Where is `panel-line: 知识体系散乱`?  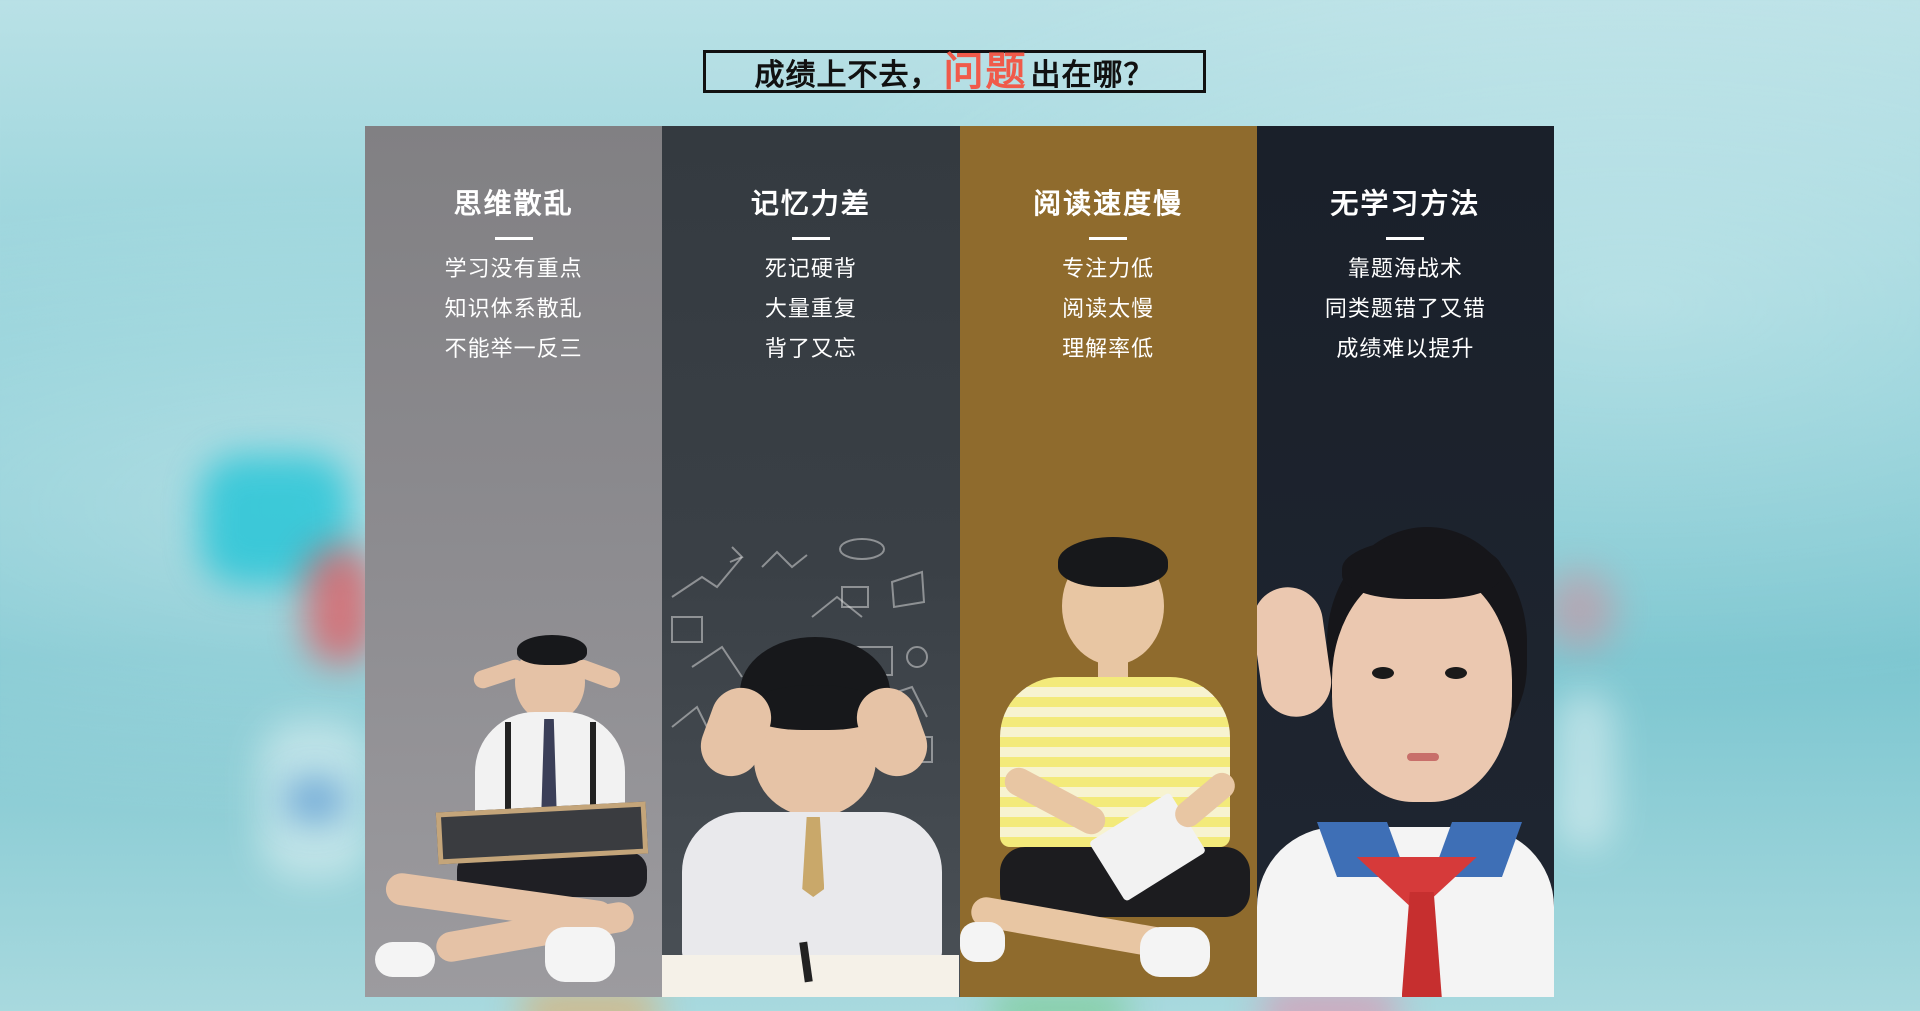 panel-line: 知识体系散乱 is located at coordinates (513, 309).